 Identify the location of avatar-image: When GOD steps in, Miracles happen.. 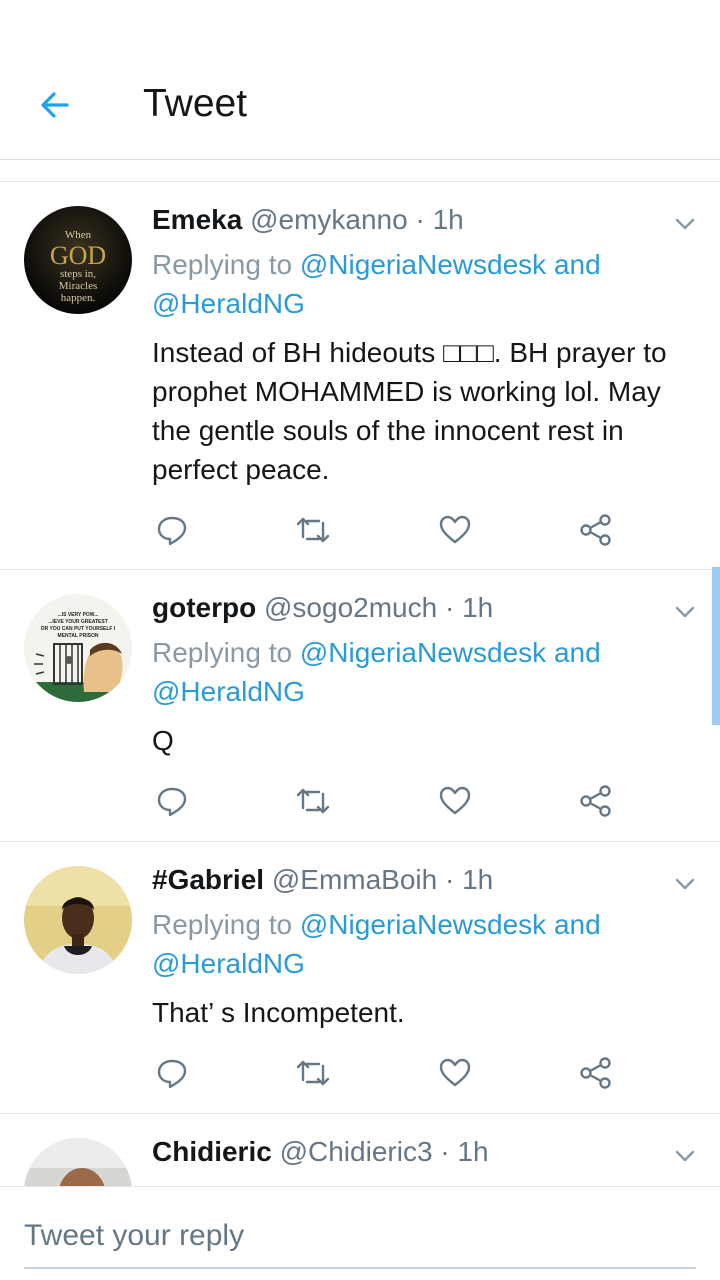
(78, 260).